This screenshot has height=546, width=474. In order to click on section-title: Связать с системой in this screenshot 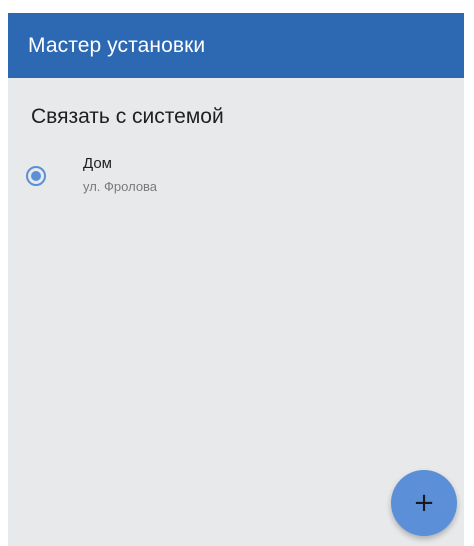, I will do `click(127, 116)`.